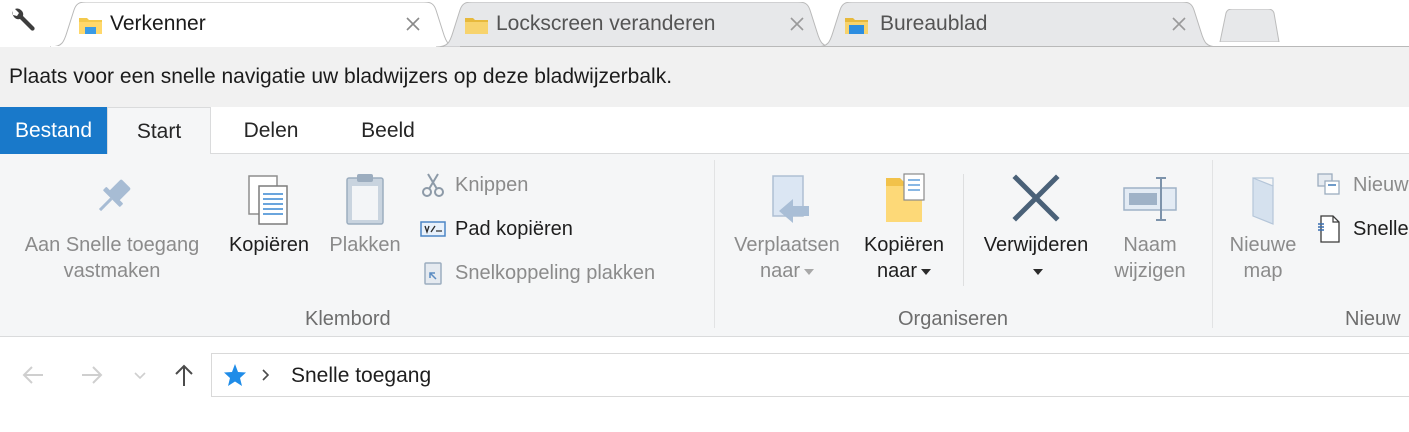 Image resolution: width=1409 pixels, height=432 pixels. Describe the element at coordinates (810, 375) in the screenshot. I see `address-bar: Snelle toegang` at that location.